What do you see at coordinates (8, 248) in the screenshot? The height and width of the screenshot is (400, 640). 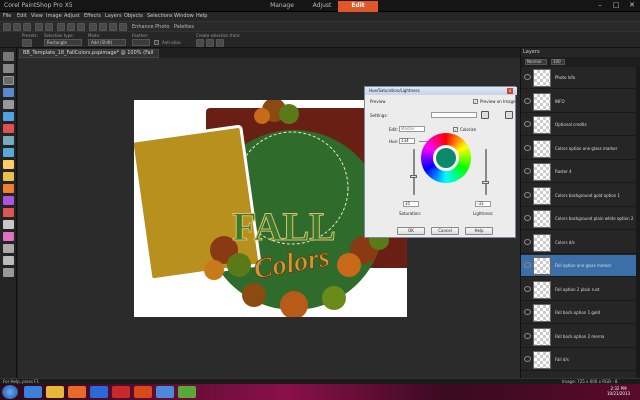 I see `text-tool-icon` at bounding box center [8, 248].